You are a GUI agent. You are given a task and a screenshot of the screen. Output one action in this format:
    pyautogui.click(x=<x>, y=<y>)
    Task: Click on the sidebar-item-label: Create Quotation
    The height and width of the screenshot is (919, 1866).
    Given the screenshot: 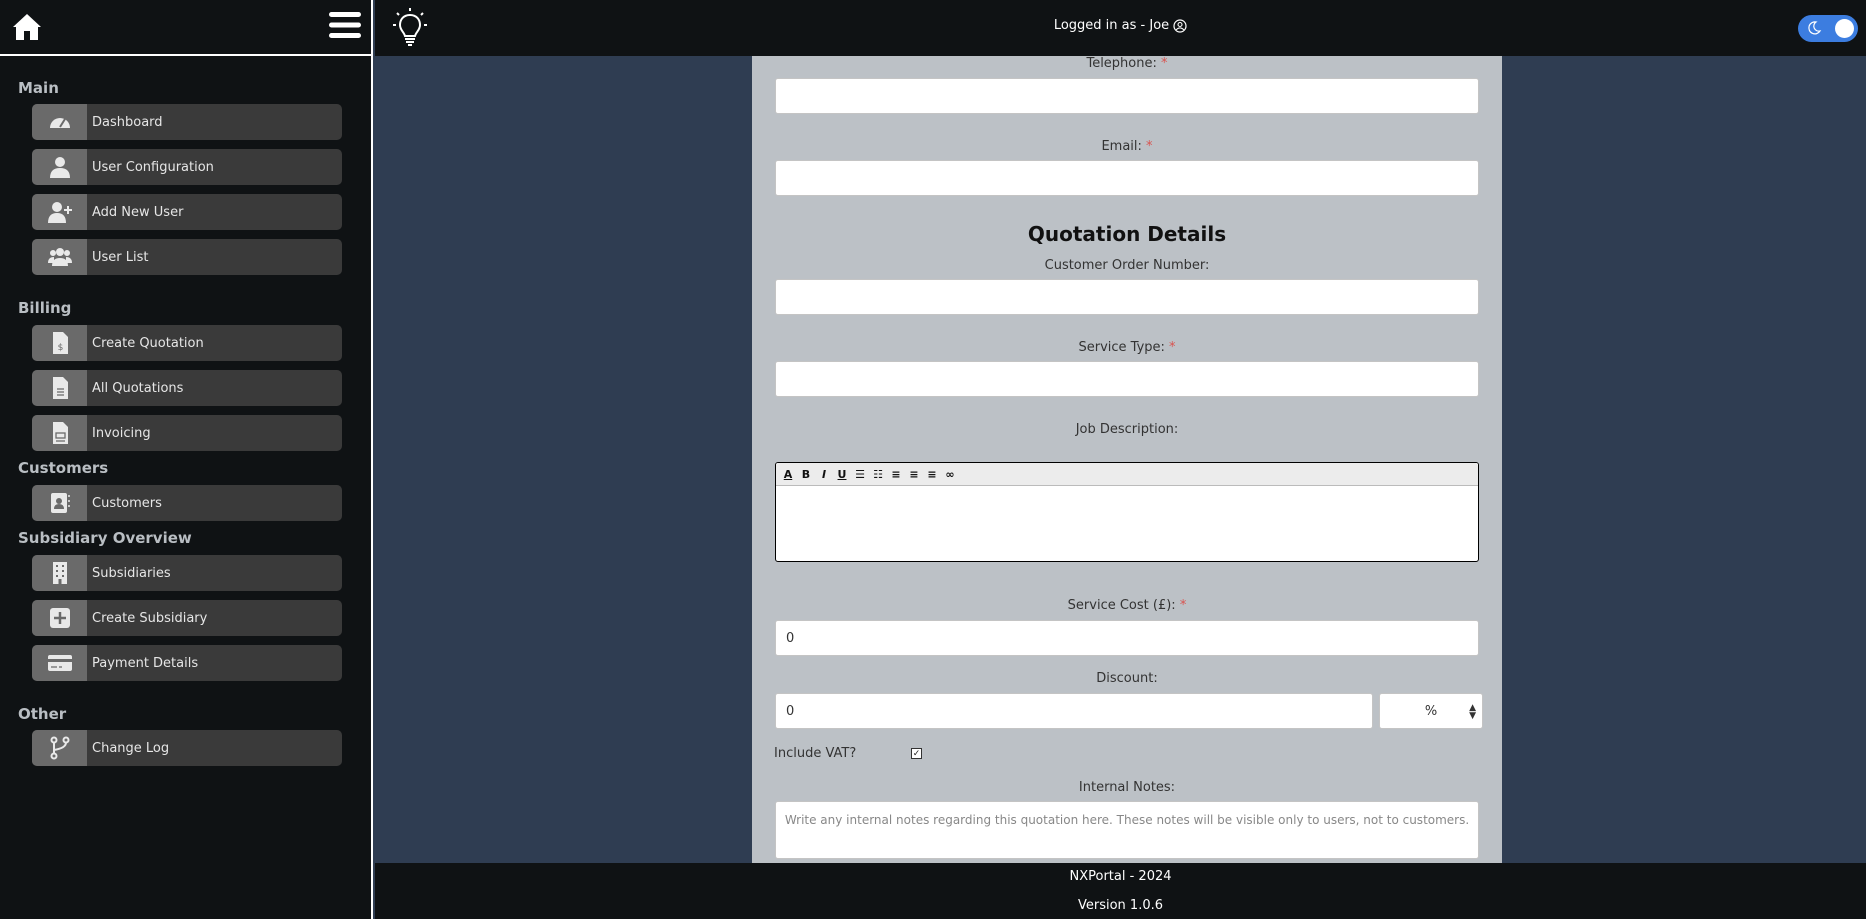 What is the action you would take?
    pyautogui.click(x=148, y=343)
    